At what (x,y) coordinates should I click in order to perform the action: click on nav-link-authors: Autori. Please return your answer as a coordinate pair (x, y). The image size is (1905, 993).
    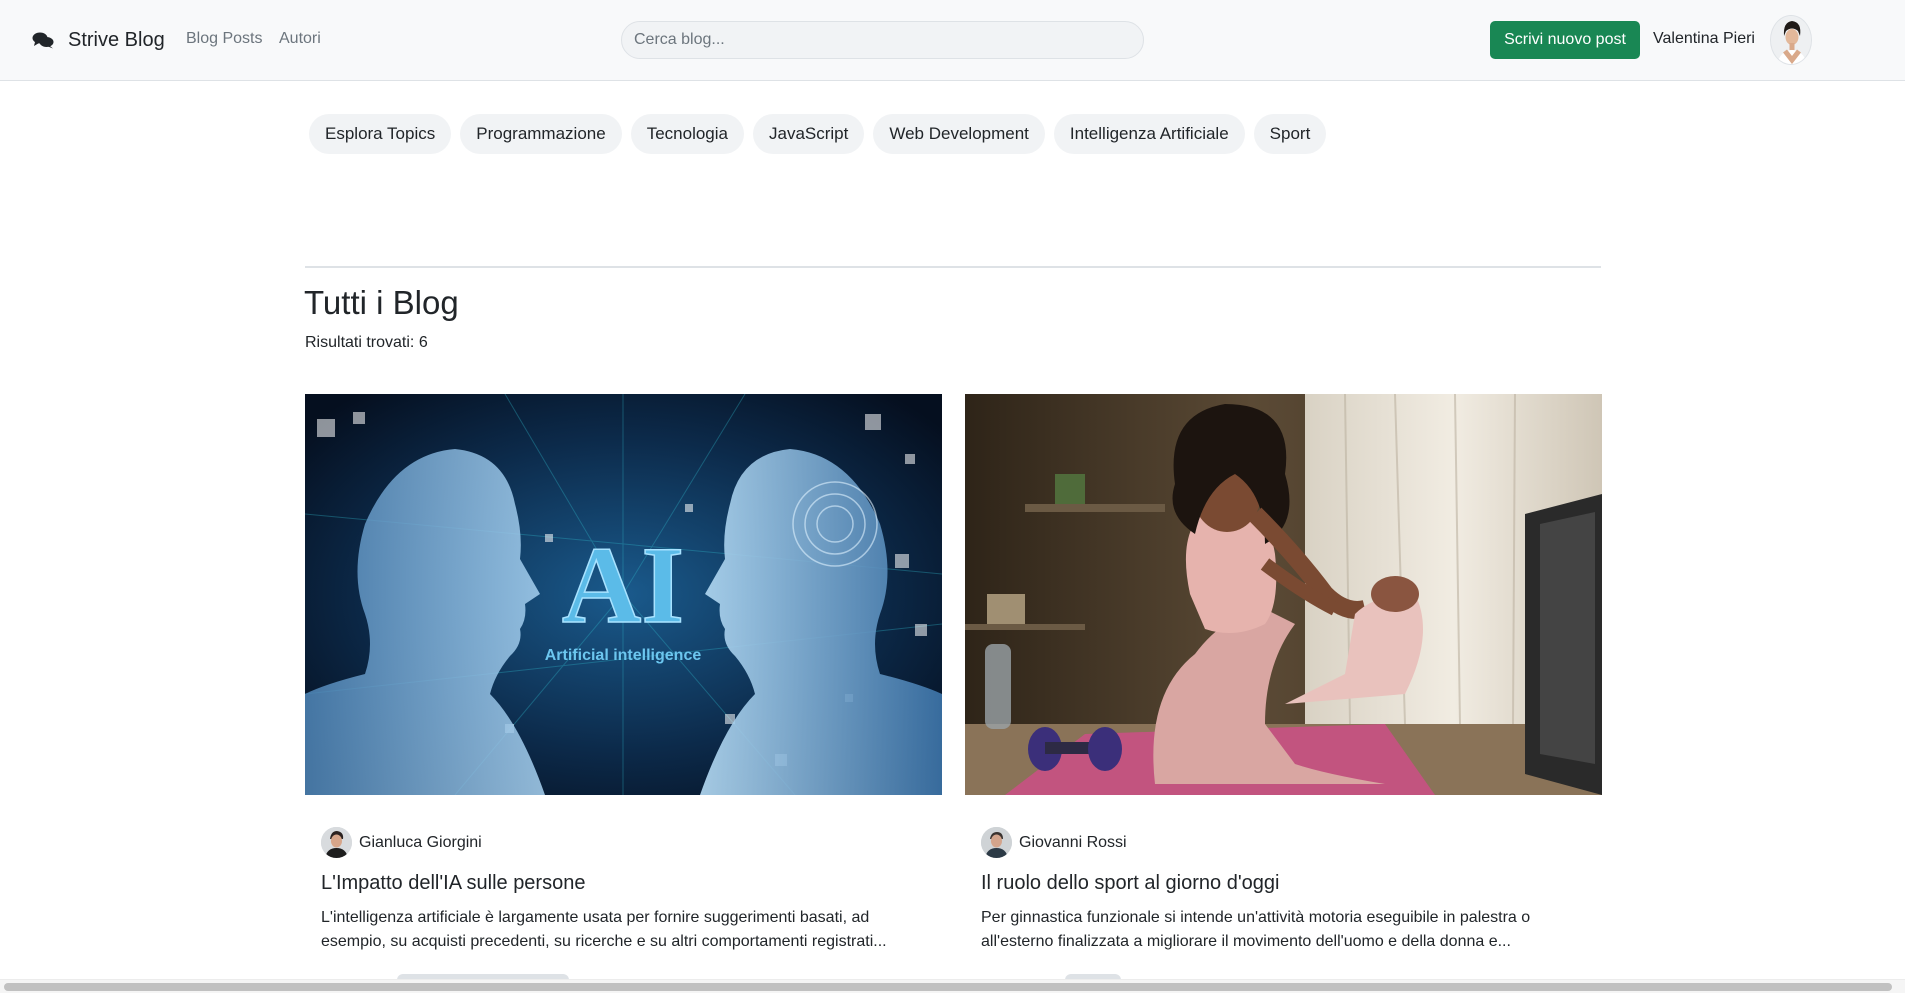
    Looking at the image, I should click on (300, 39).